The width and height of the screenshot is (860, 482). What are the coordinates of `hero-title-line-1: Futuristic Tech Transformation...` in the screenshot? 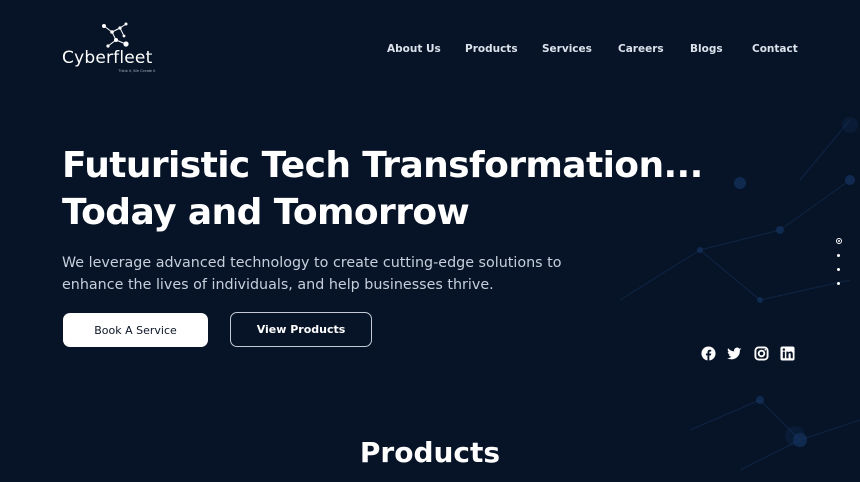 It's located at (382, 165).